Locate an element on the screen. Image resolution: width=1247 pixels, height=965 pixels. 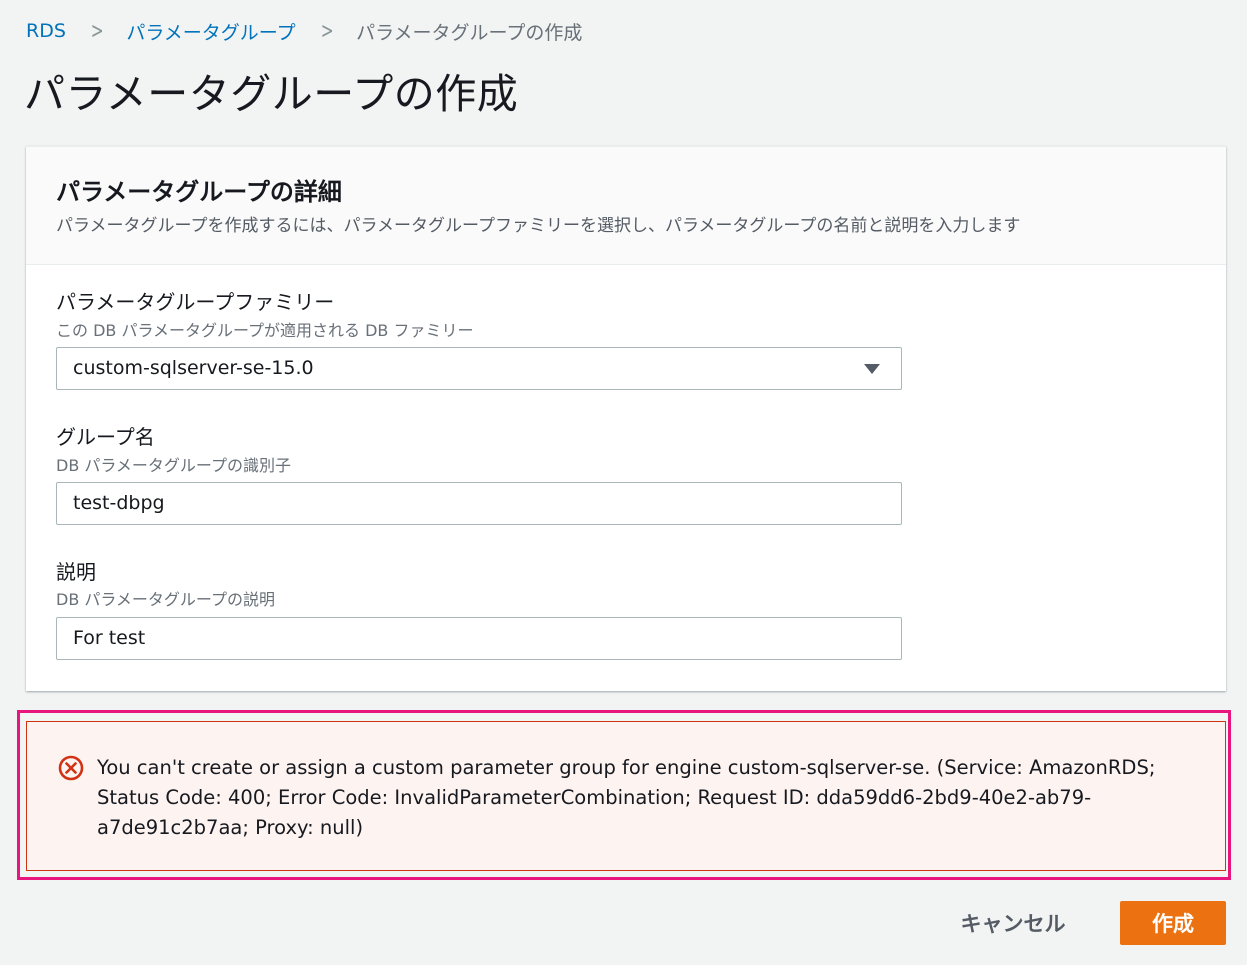
description-description: DB パラメータグループの説明 is located at coordinates (165, 599).